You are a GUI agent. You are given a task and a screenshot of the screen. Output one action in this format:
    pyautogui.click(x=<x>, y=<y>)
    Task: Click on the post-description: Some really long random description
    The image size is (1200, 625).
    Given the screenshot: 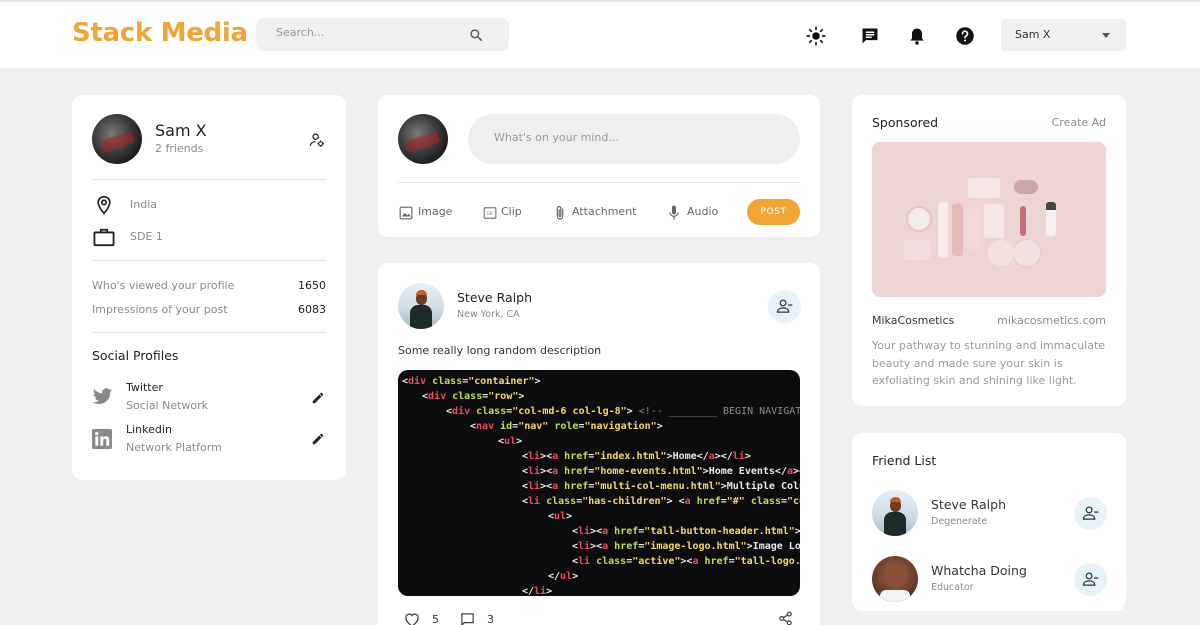 What is the action you would take?
    pyautogui.click(x=500, y=350)
    